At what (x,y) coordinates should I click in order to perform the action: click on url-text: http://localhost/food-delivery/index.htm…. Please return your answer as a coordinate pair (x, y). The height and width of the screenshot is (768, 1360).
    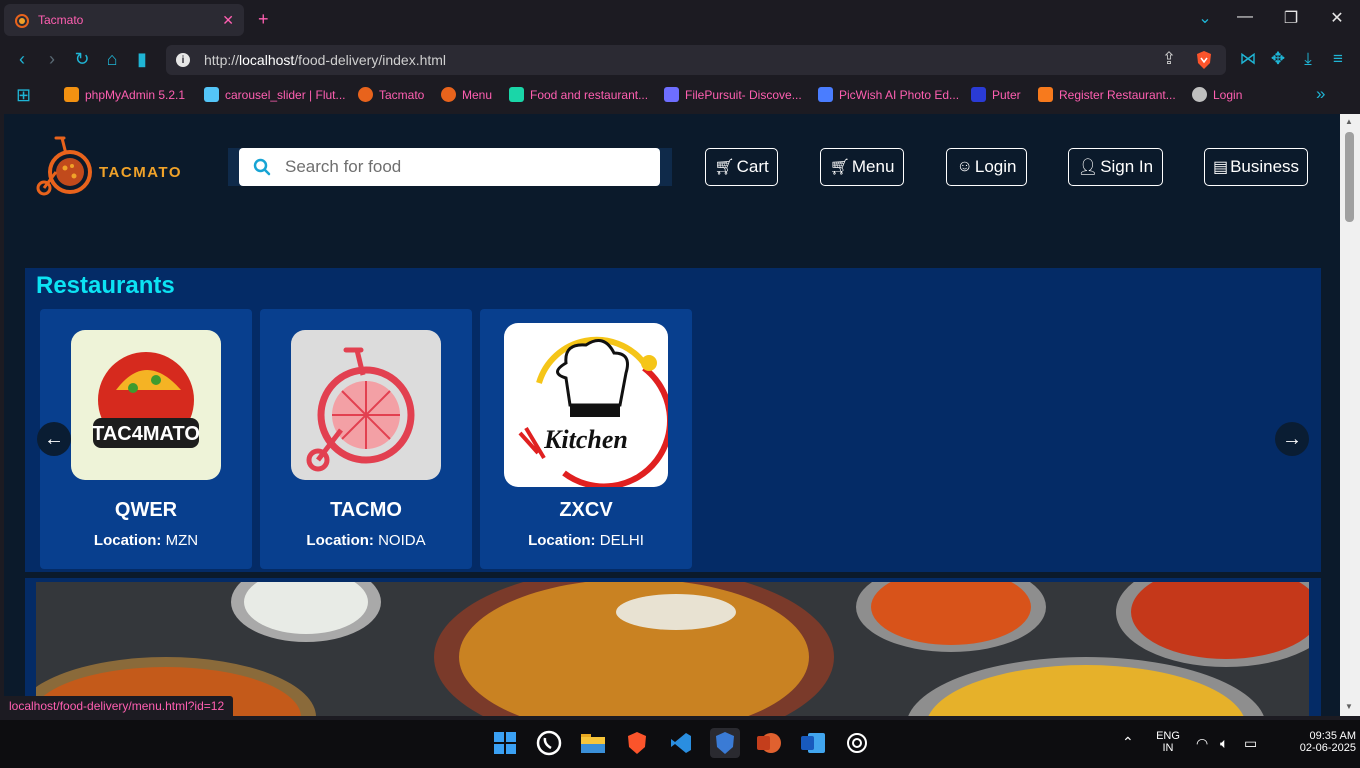
    Looking at the image, I should click on (325, 60).